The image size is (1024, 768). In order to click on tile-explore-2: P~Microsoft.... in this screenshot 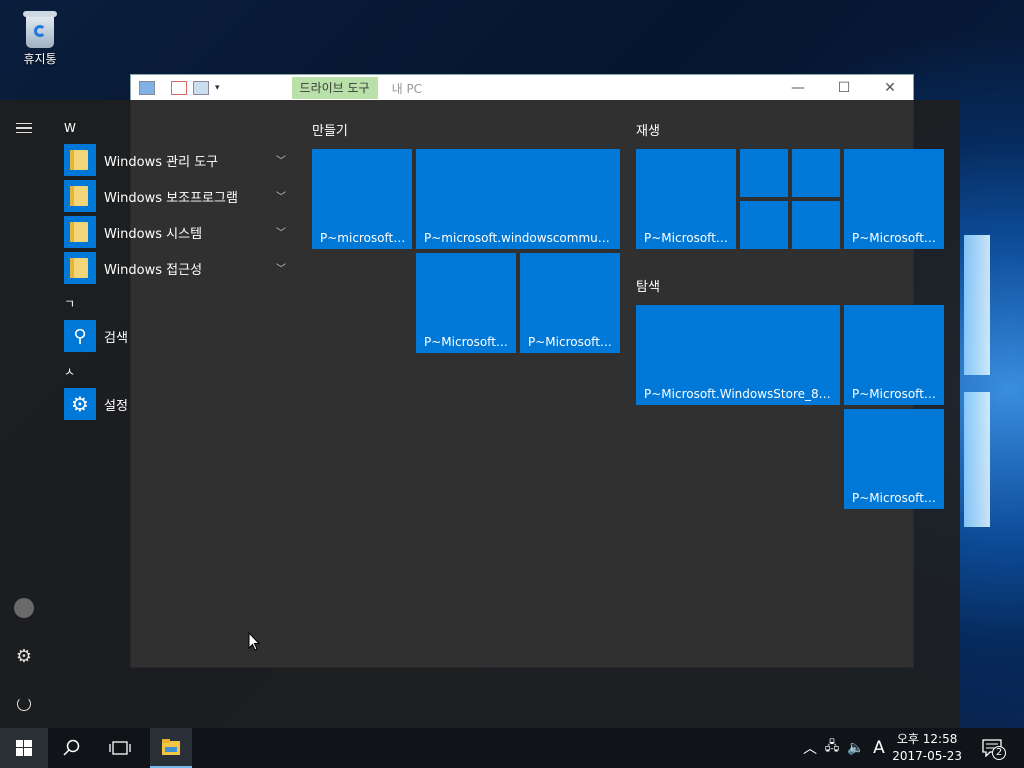, I will do `click(894, 355)`.